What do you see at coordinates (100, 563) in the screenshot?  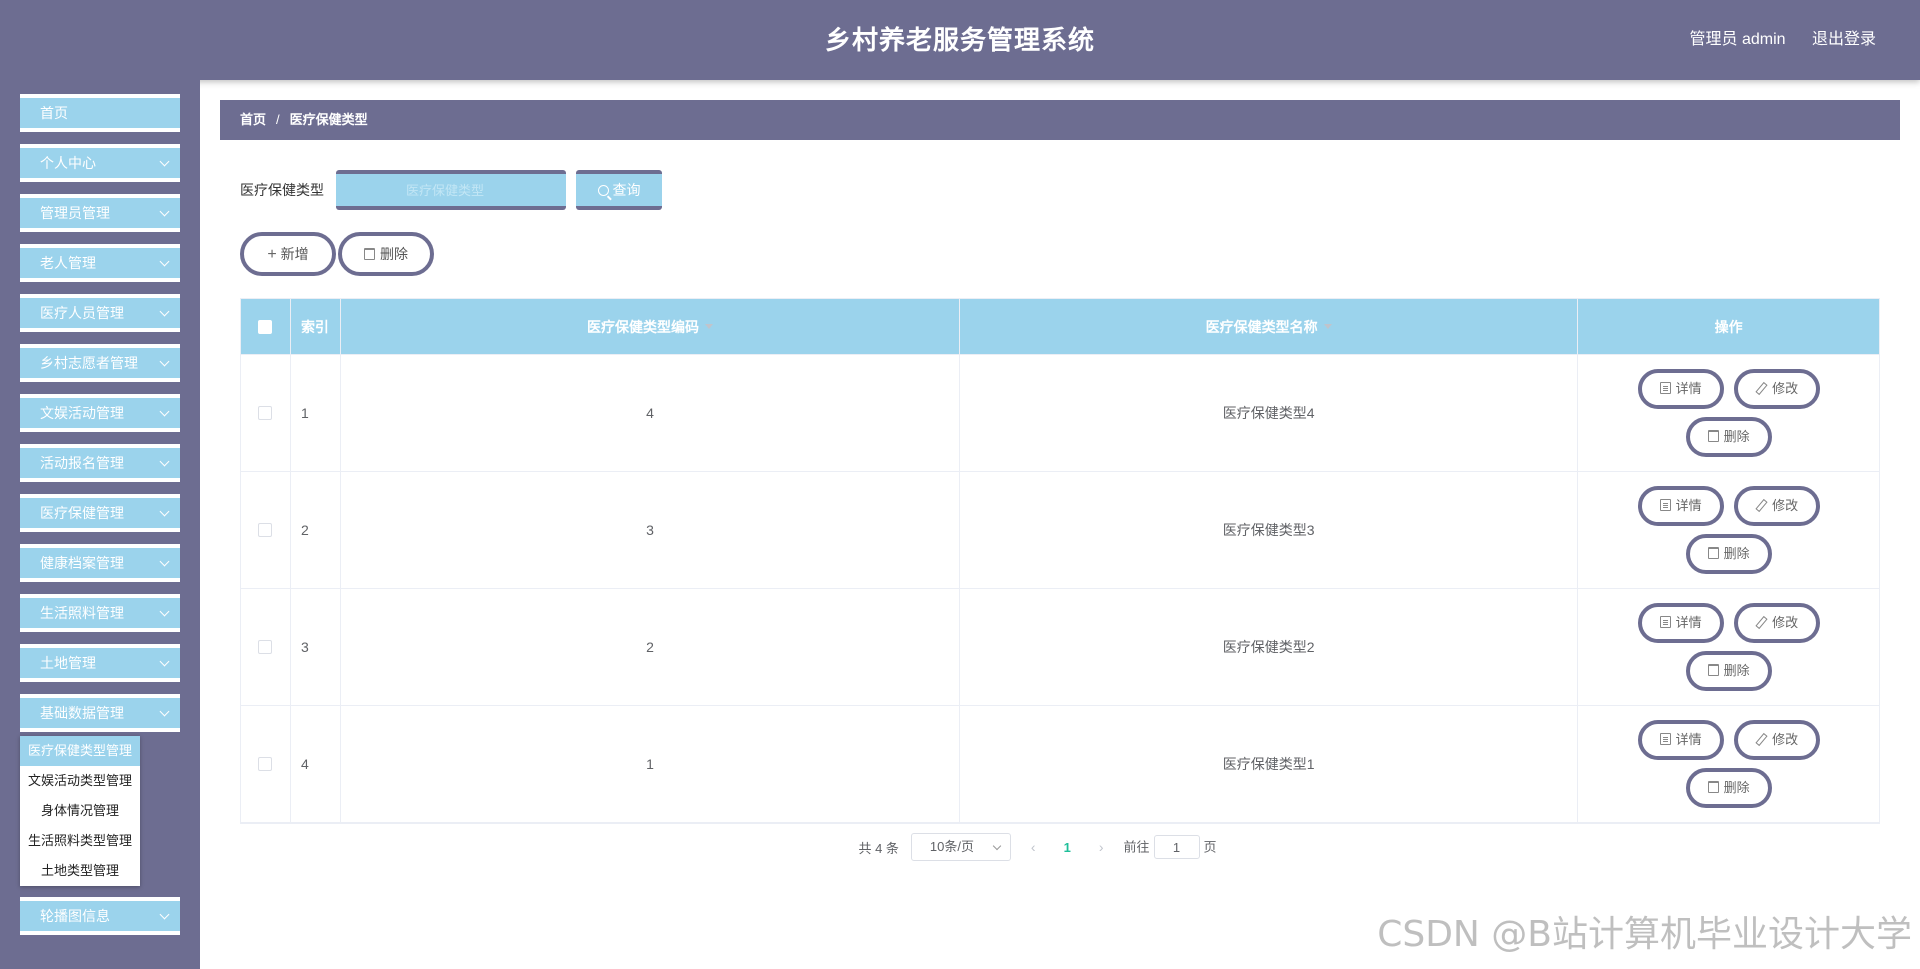 I see `sidebar-item-health-records: 健康档案管理` at bounding box center [100, 563].